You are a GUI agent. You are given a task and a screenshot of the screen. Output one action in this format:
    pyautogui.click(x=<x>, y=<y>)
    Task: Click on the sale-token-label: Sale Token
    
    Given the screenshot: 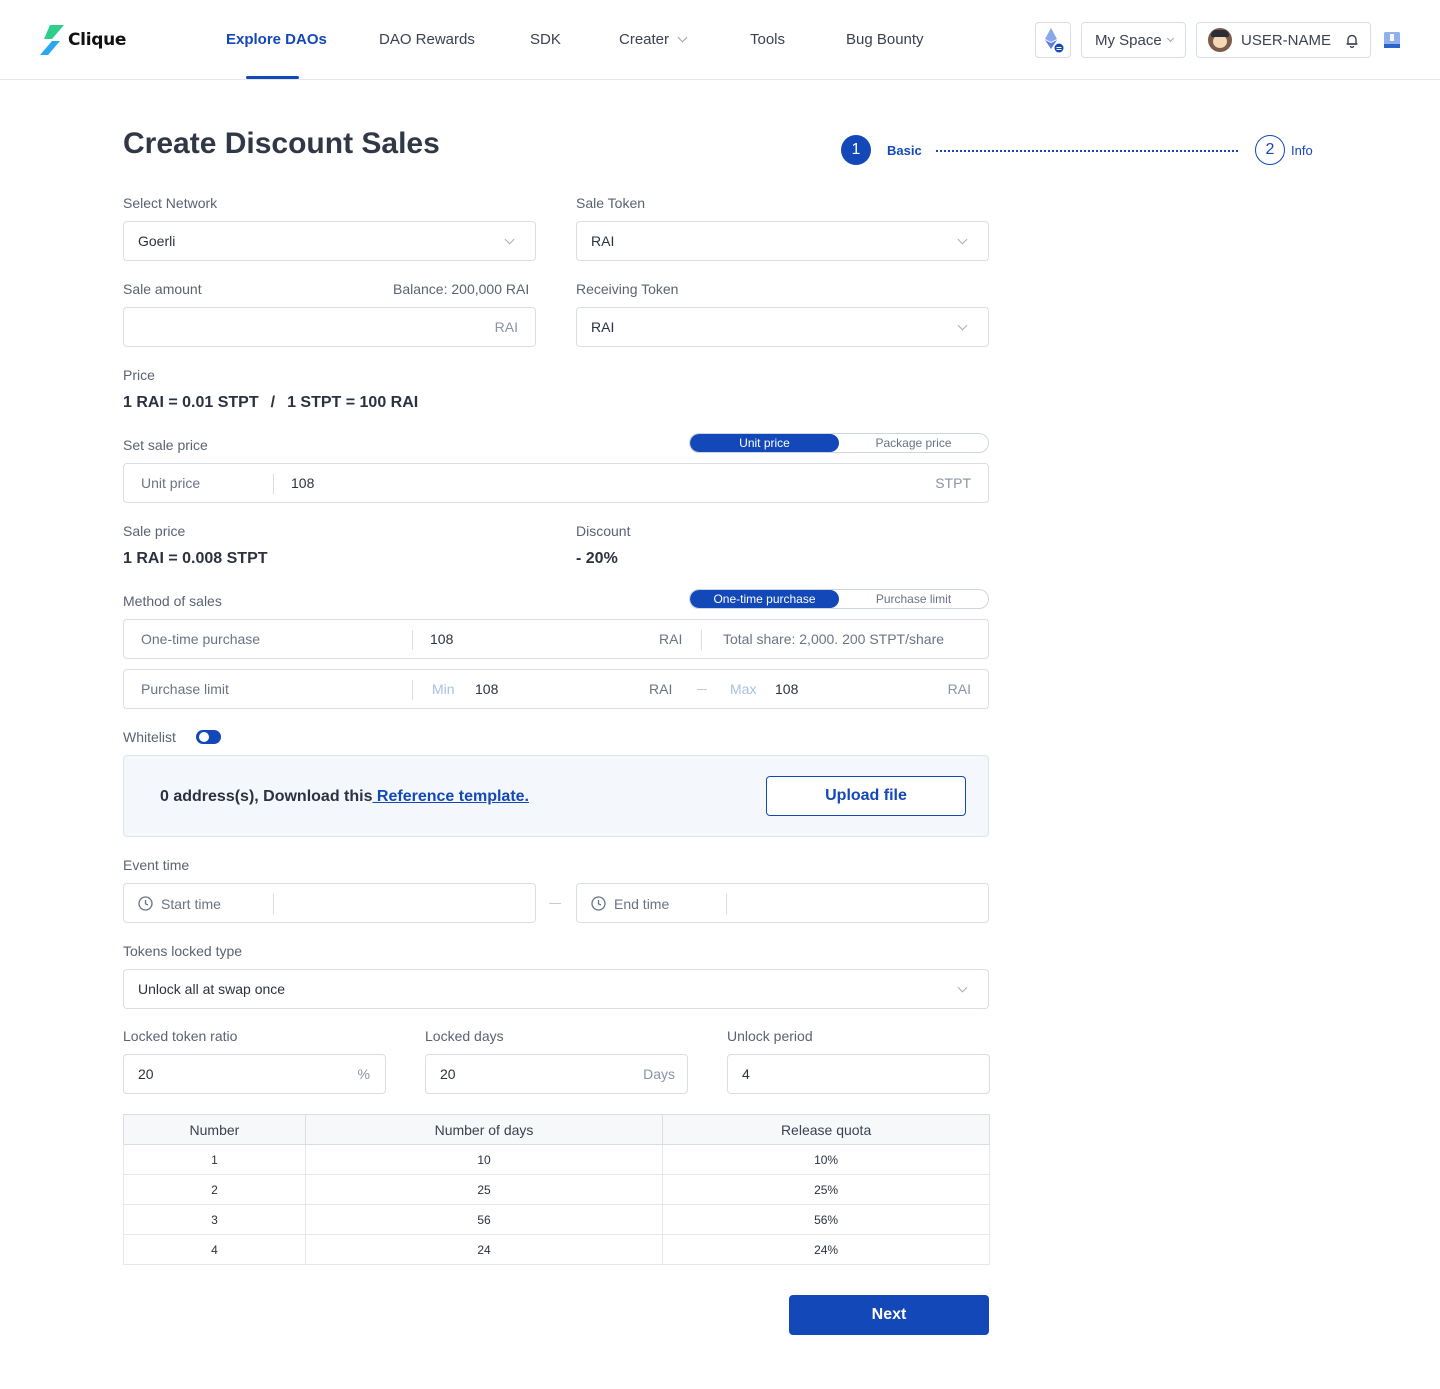 What is the action you would take?
    pyautogui.click(x=611, y=203)
    